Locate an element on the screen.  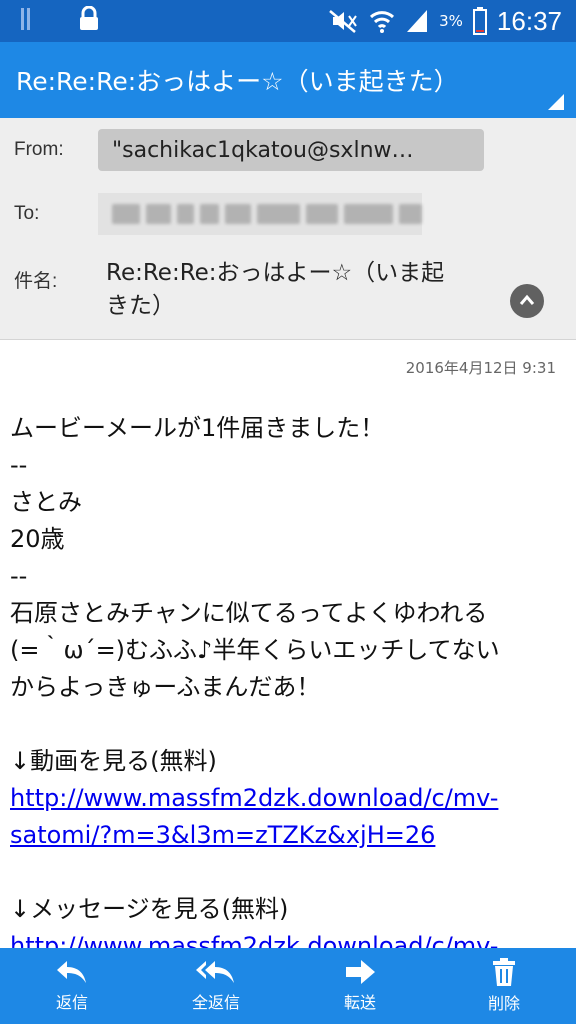
forward-button: 転送 is located at coordinates (360, 986).